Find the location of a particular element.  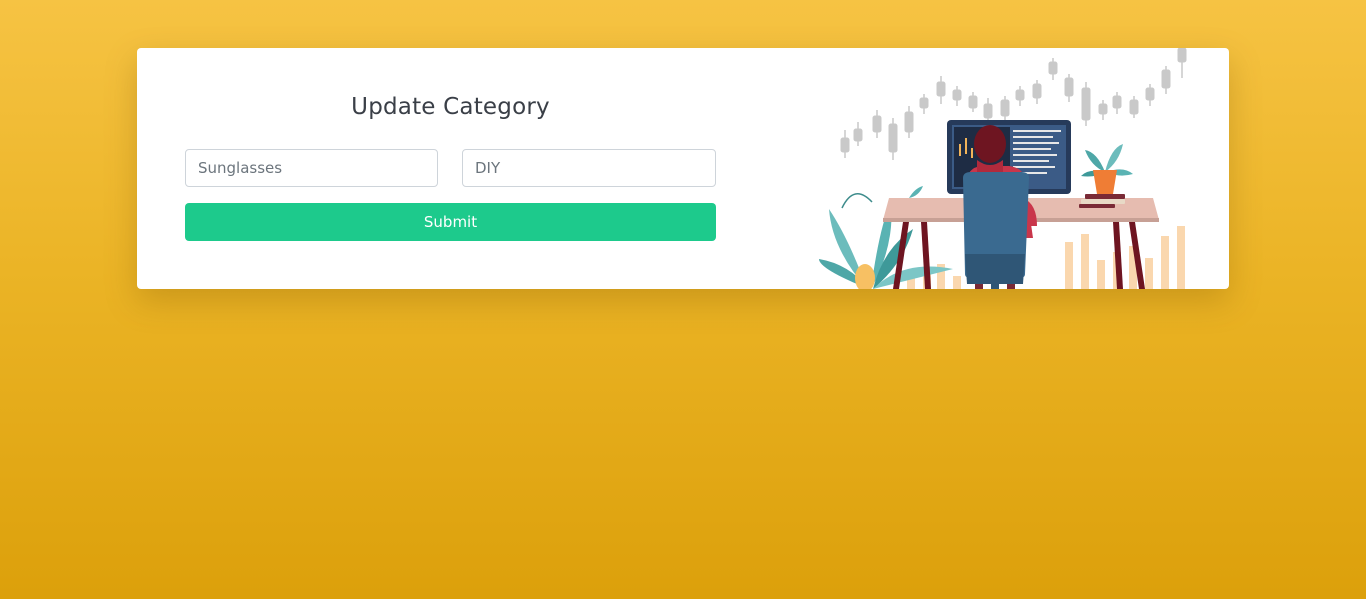

desk-plant-icon is located at coordinates (1106, 176).